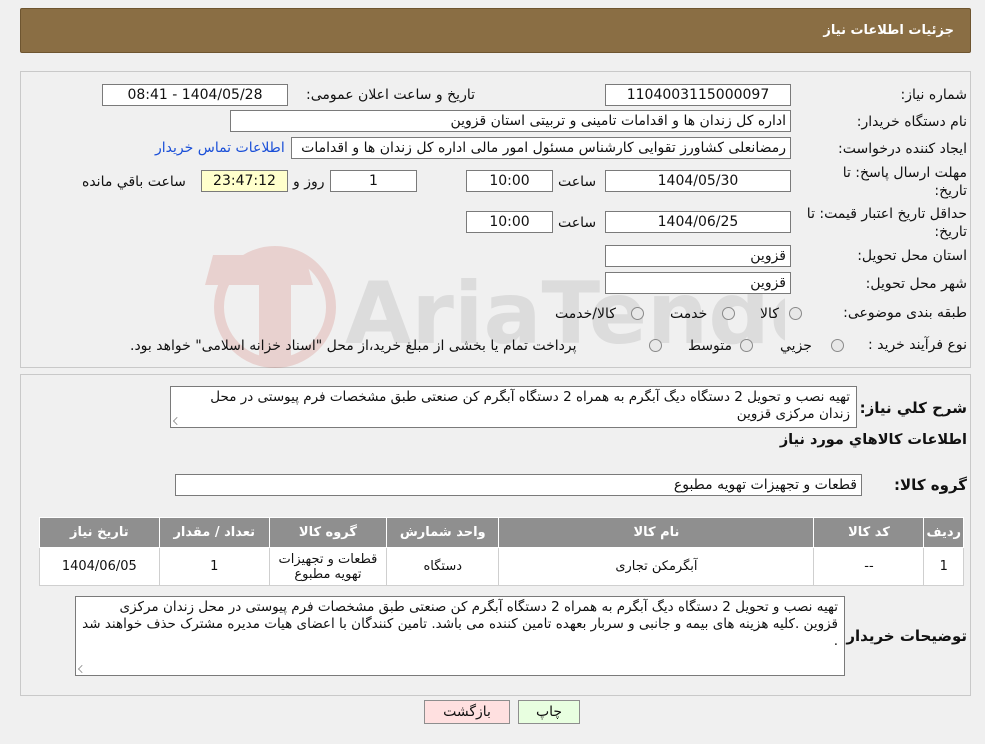 This screenshot has width=985, height=744. Describe the element at coordinates (390, 95) in the screenshot. I see `announce-label: تاریخ و ساعت اعلان عمومی:` at that location.